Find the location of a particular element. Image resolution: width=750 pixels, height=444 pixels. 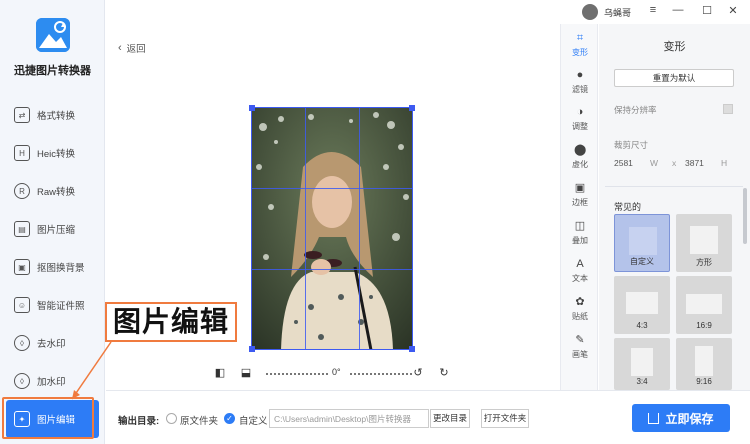

text-icon: A is located at coordinates (580, 264).